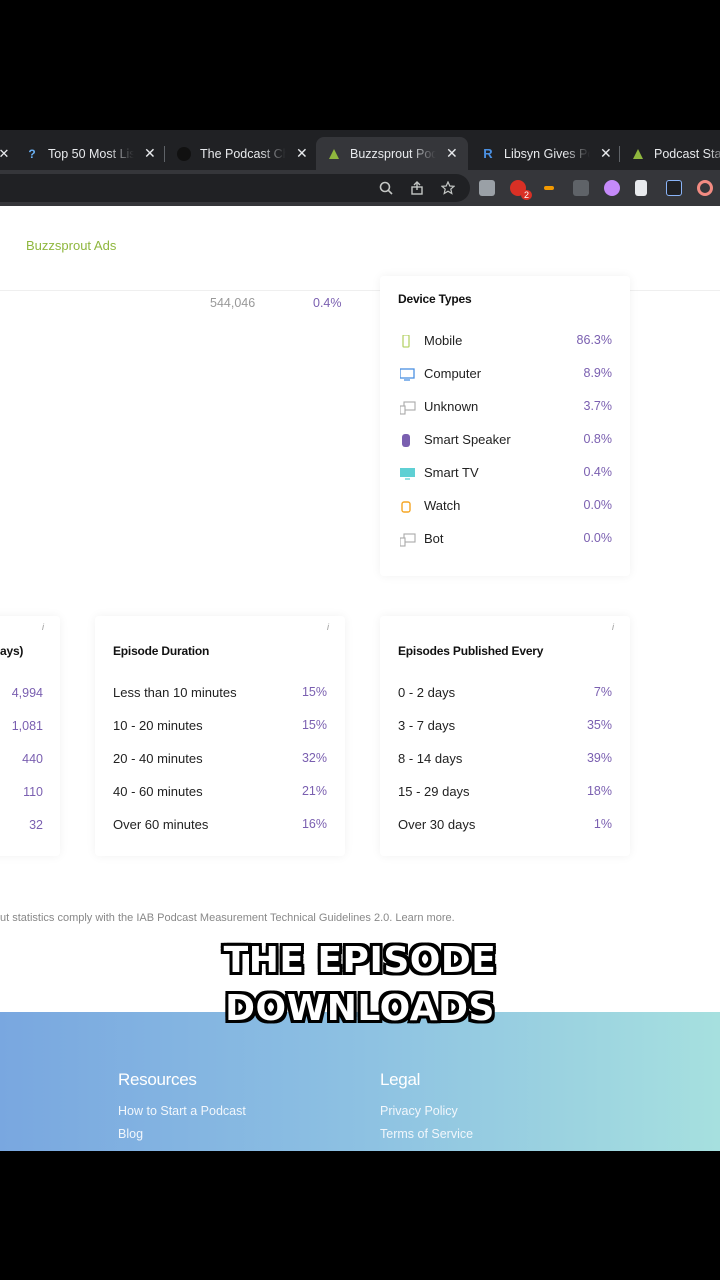  I want to click on row-label: 40 - 60 minutes, so click(158, 791).